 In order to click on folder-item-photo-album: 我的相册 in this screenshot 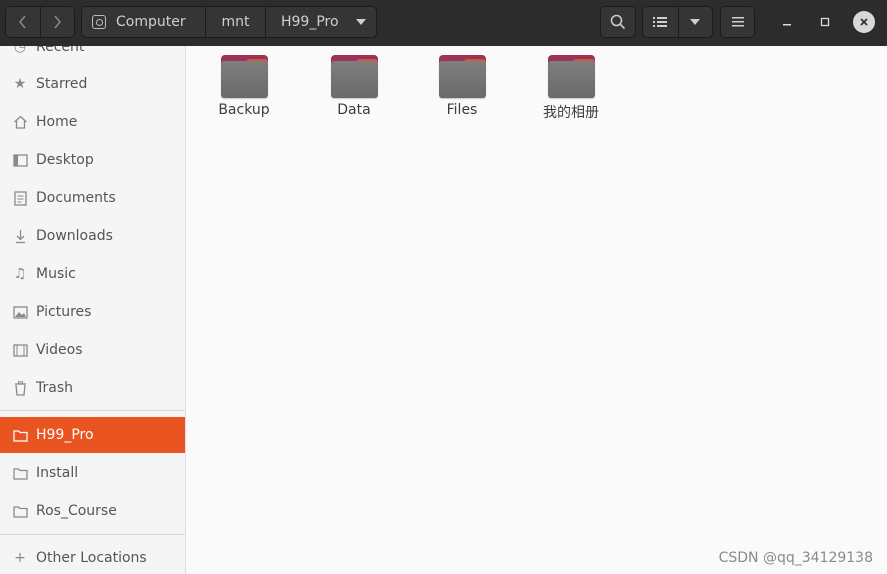, I will do `click(571, 88)`.